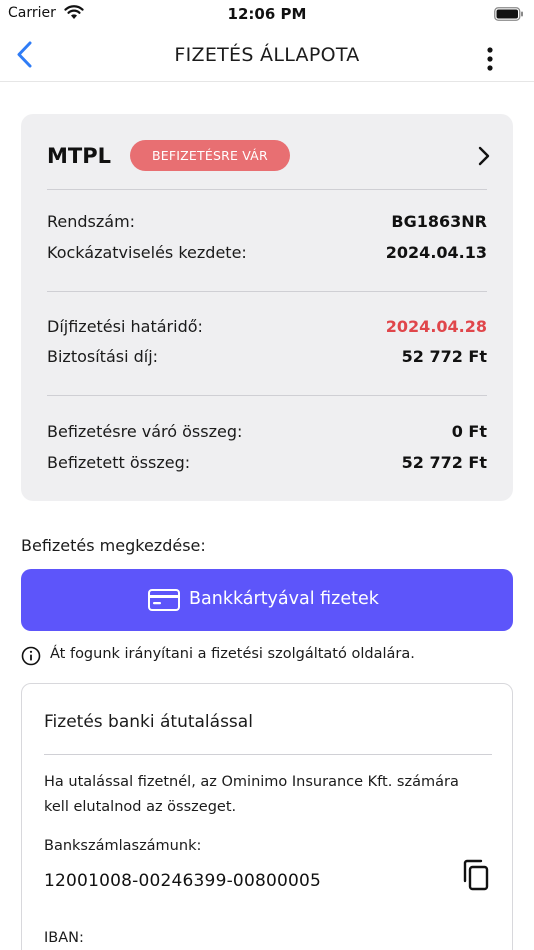 The height and width of the screenshot is (950, 534). What do you see at coordinates (267, 330) in the screenshot?
I see `row-payment-deadline: Díjfizetési határidő: 2024.04.28` at bounding box center [267, 330].